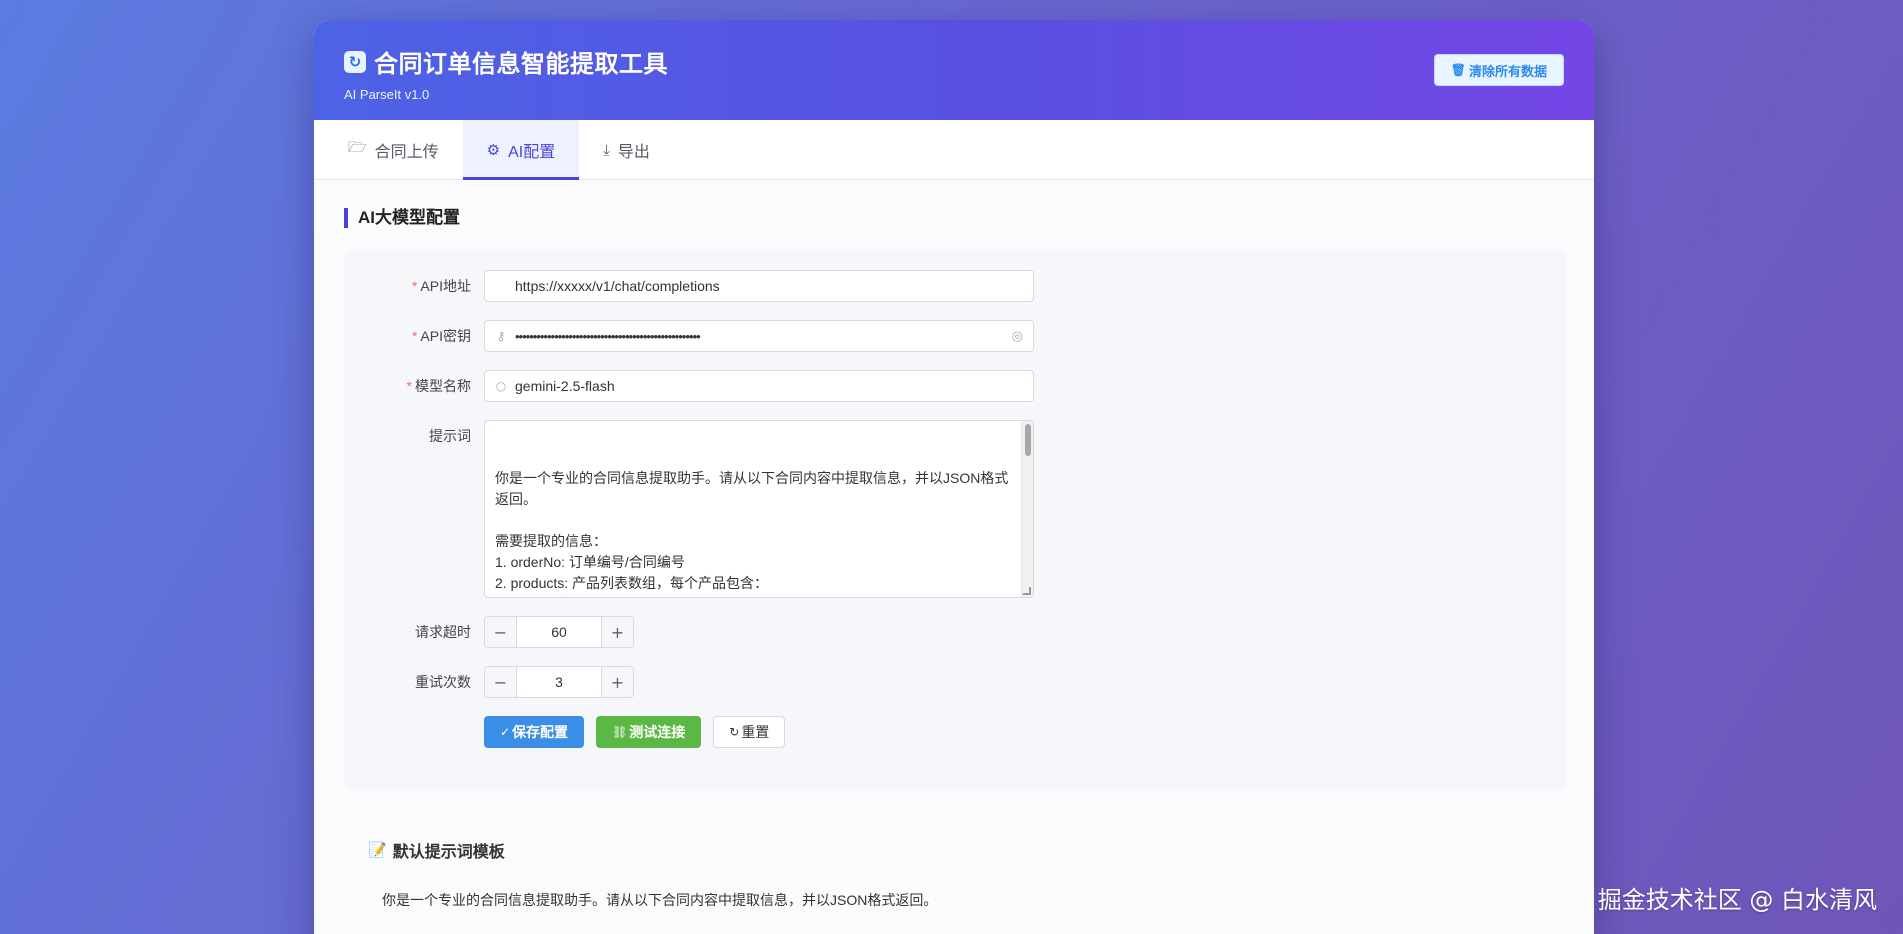 The image size is (1903, 934). I want to click on form-row-model: * 模型名称 ○ gemini-2.5-flash, so click(955, 386).